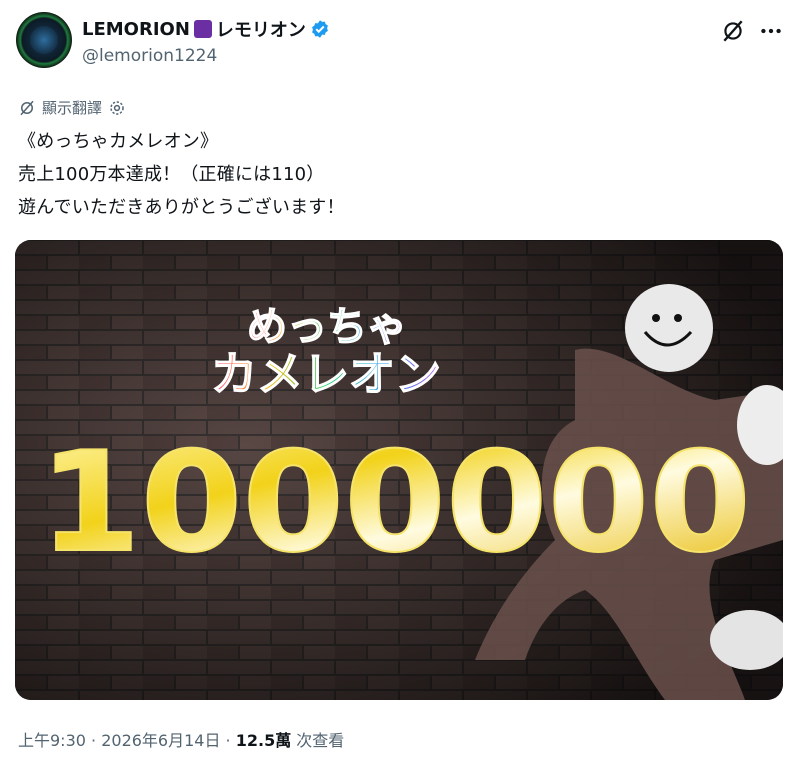  I want to click on view-count: 12.5萬, so click(263, 740).